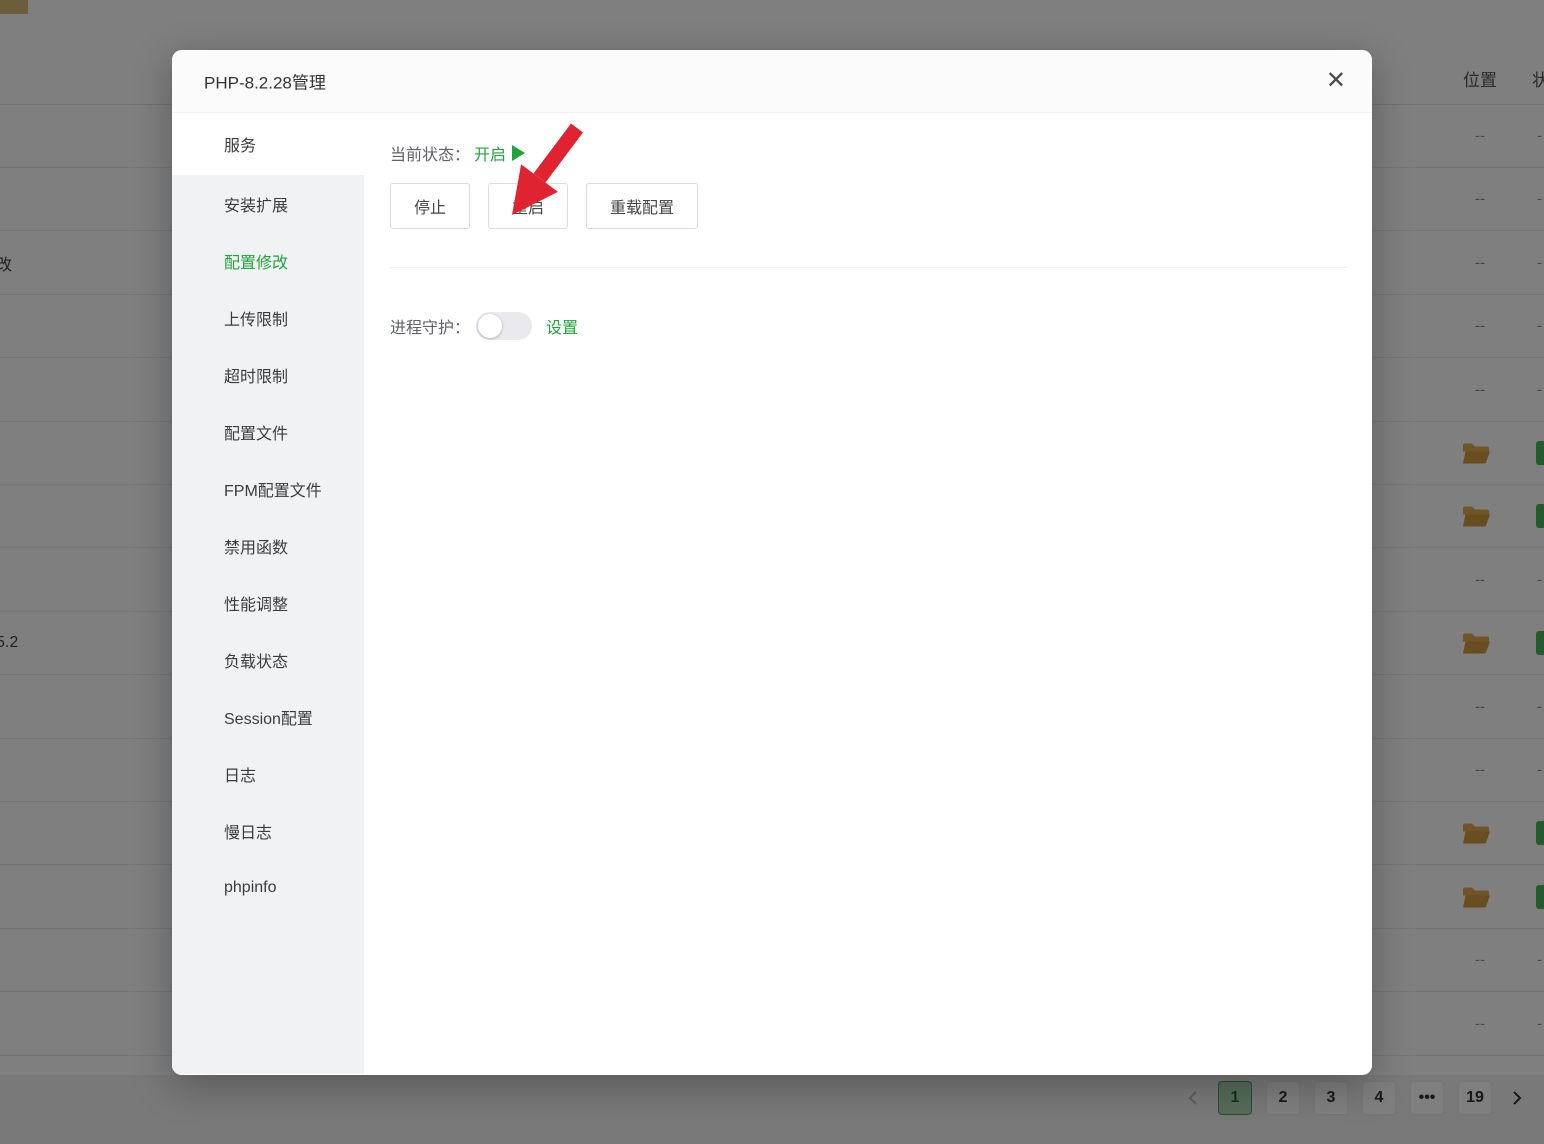  What do you see at coordinates (772, 81) in the screenshot?
I see `modal-header: PHP-8.2.28管理 ✕` at bounding box center [772, 81].